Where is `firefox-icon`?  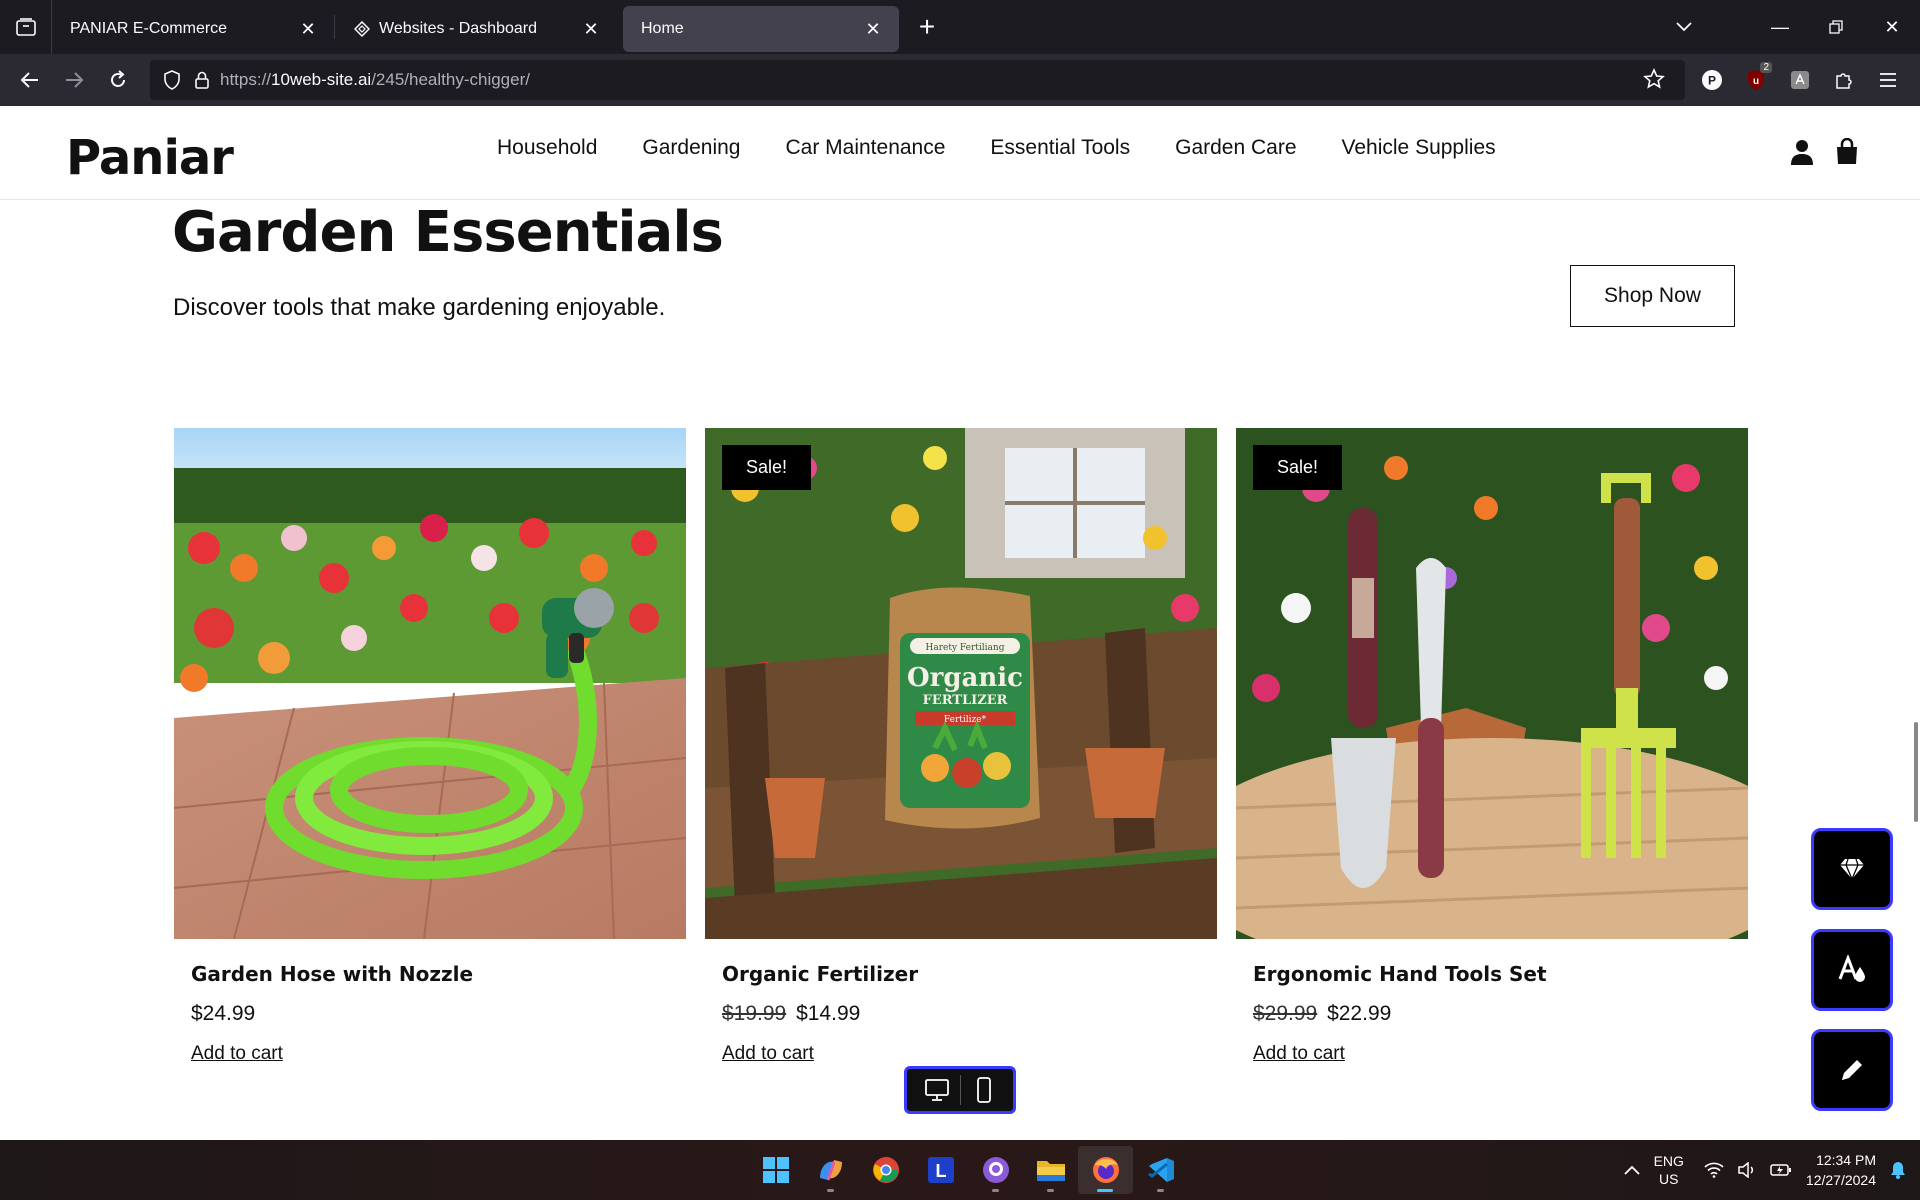 firefox-icon is located at coordinates (1105, 1170).